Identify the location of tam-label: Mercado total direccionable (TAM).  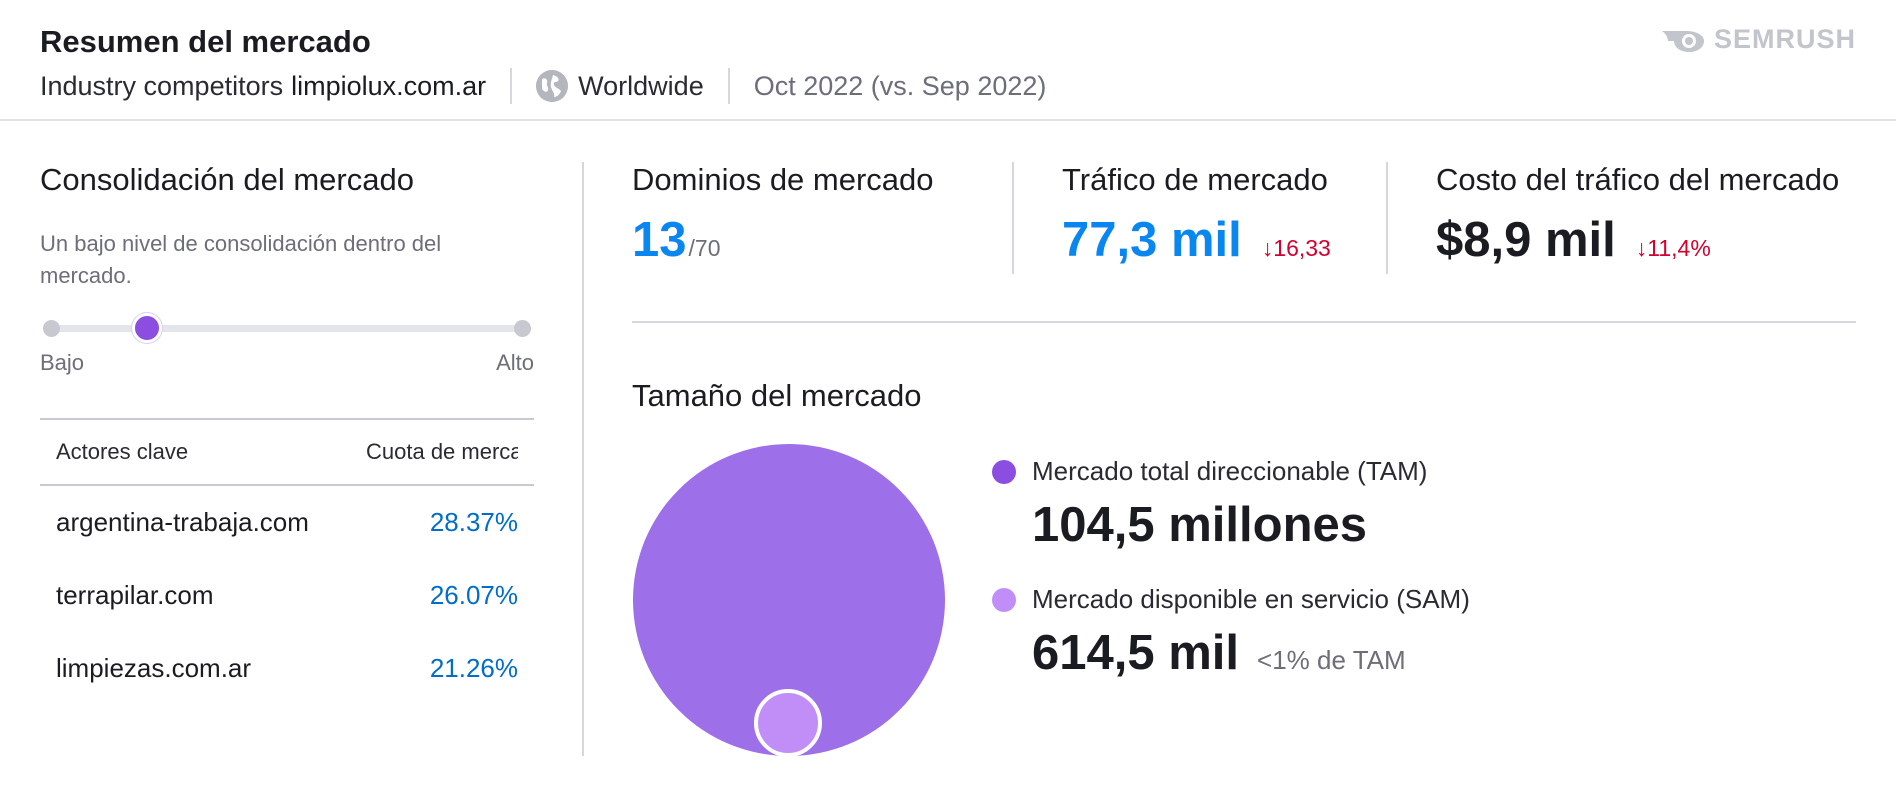
(1230, 471).